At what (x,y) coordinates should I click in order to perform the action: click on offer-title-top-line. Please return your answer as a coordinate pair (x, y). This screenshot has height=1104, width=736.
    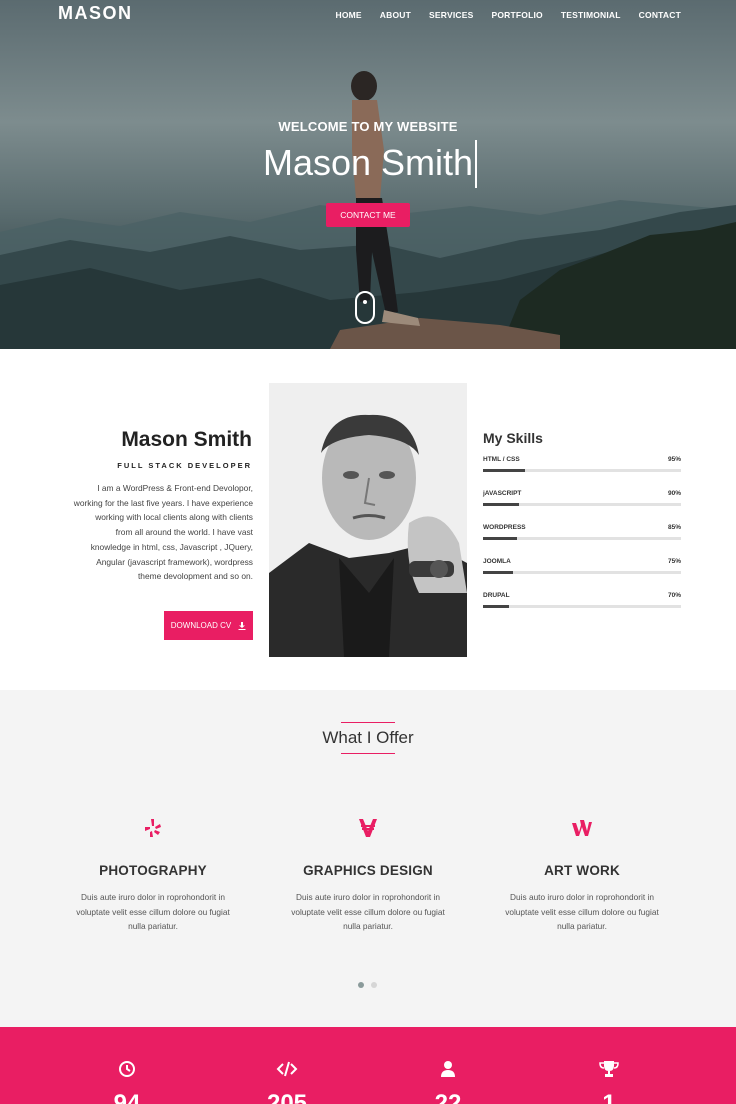
    Looking at the image, I should click on (368, 722).